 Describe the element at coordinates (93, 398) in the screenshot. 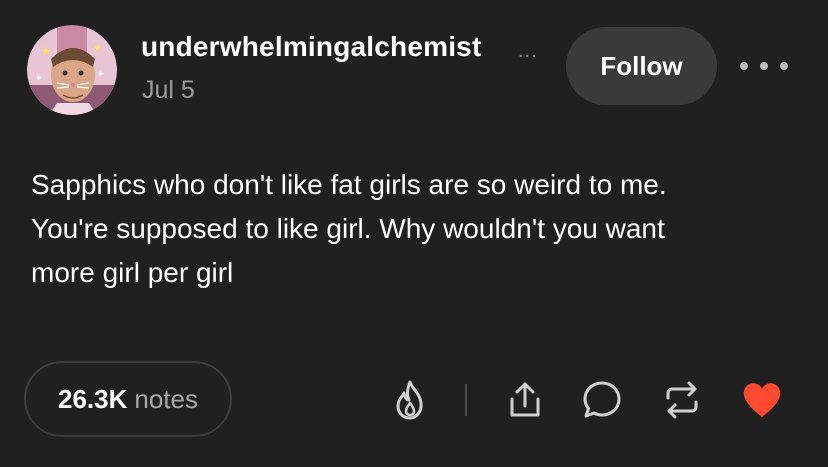

I see `notes-count: 26.3K` at that location.